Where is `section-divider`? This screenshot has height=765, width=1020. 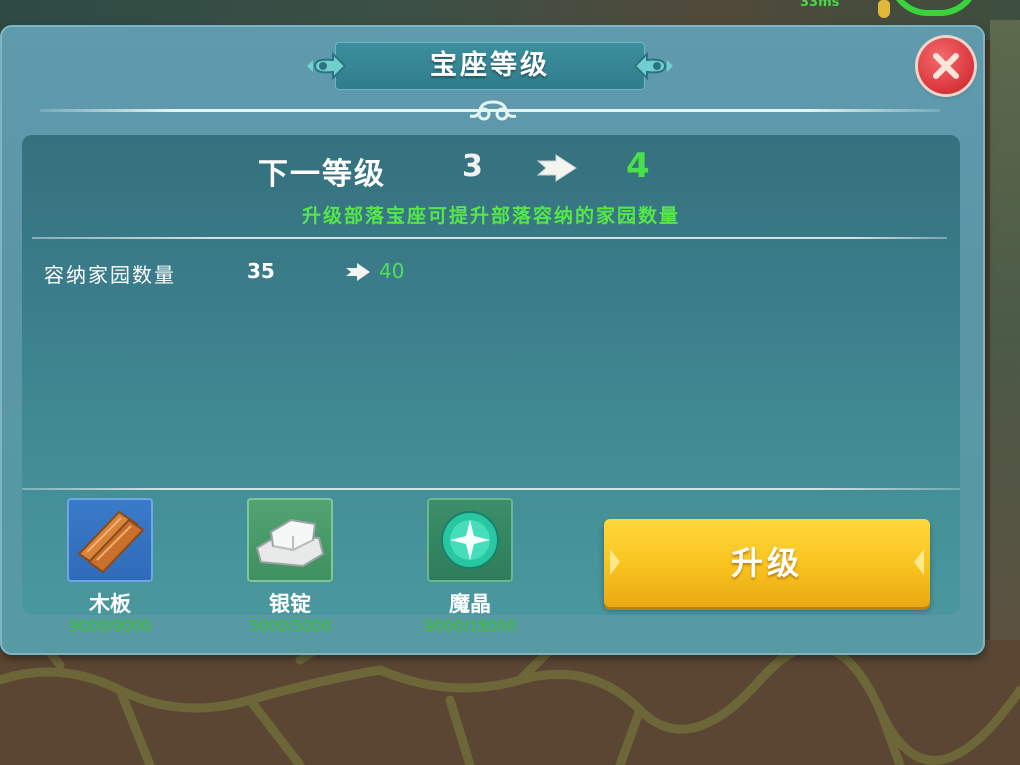
section-divider is located at coordinates (489, 238).